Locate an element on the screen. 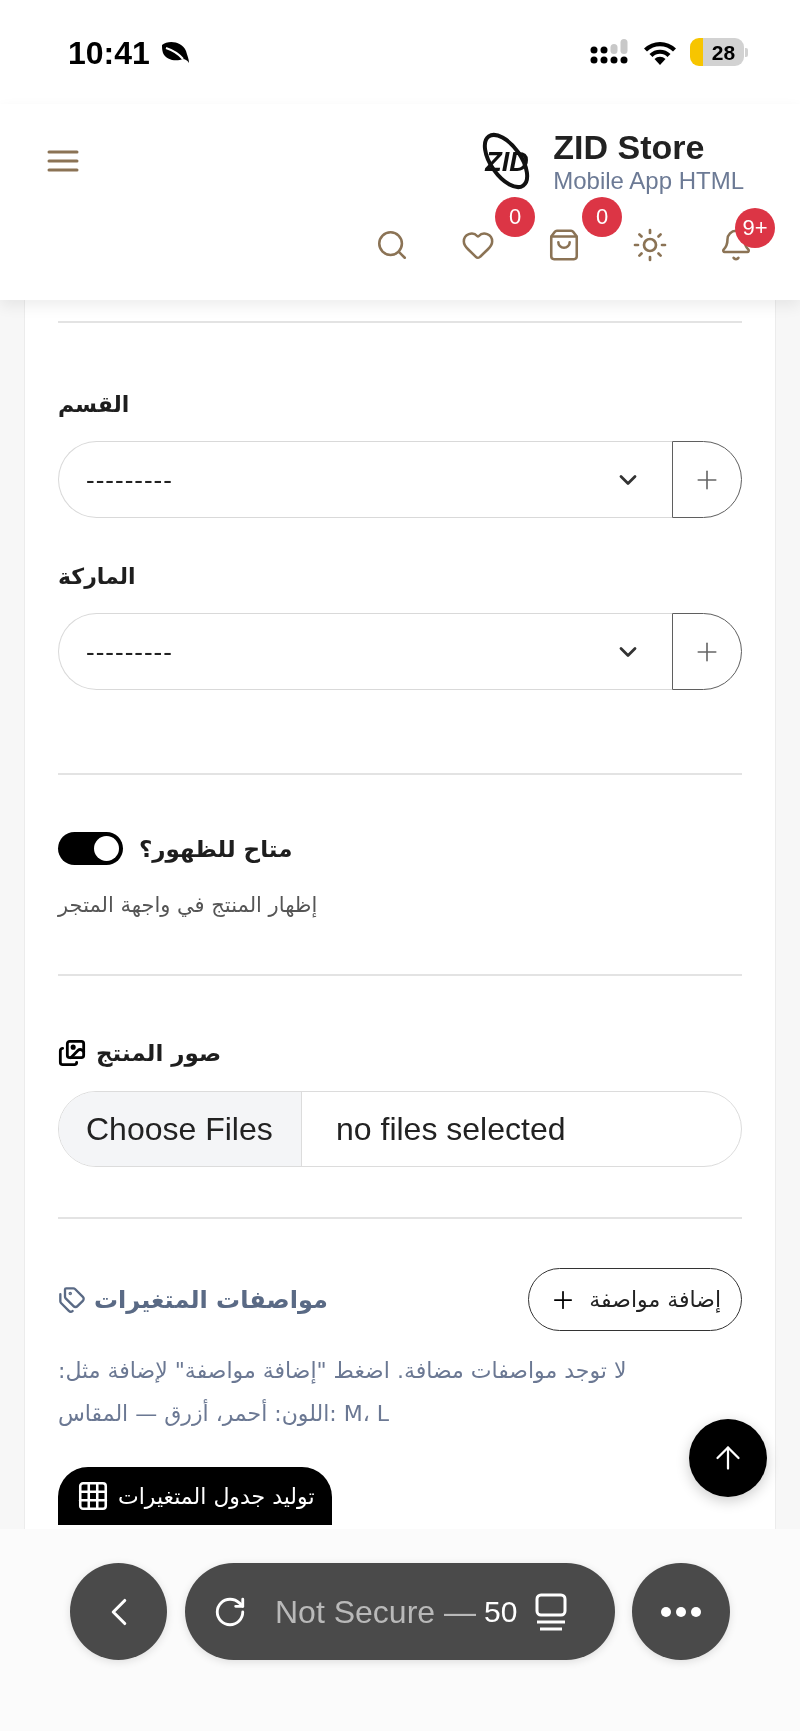  visibility-toggle is located at coordinates (90, 848).